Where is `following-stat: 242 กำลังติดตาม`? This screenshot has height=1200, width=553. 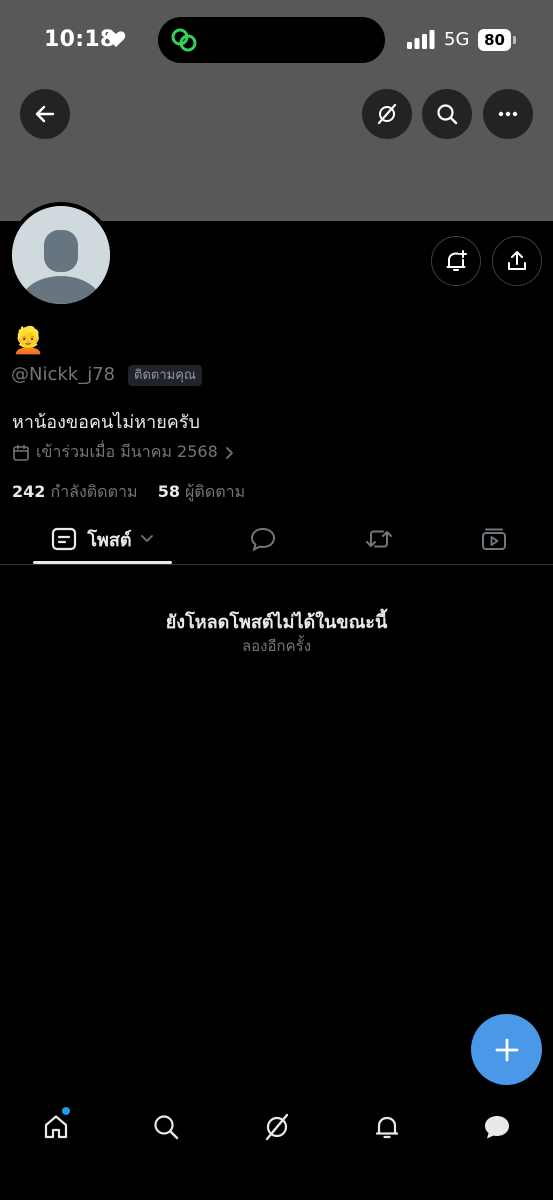
following-stat: 242 กำลังติดตาม is located at coordinates (75, 491).